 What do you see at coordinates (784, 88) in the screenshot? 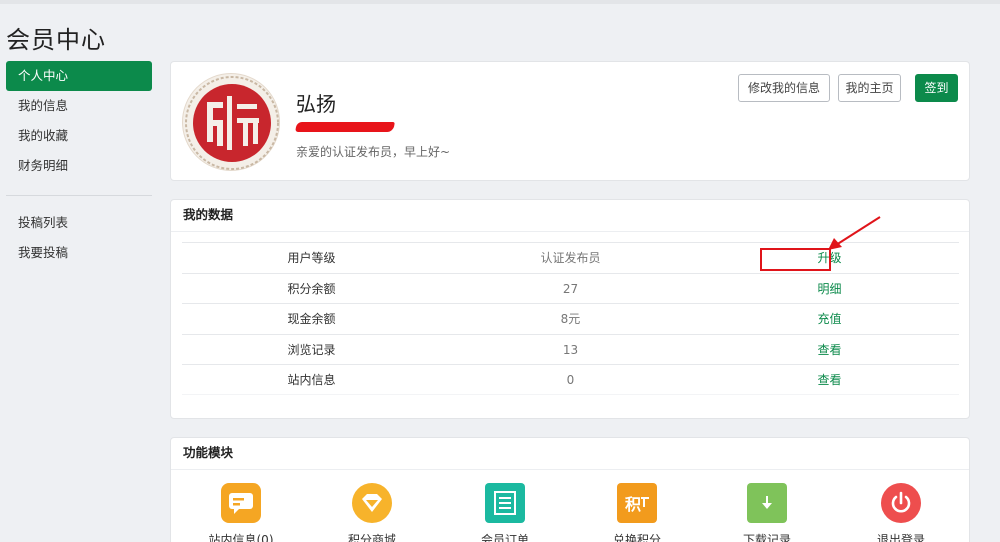
I see `edit-info-button: 修改我的信息` at bounding box center [784, 88].